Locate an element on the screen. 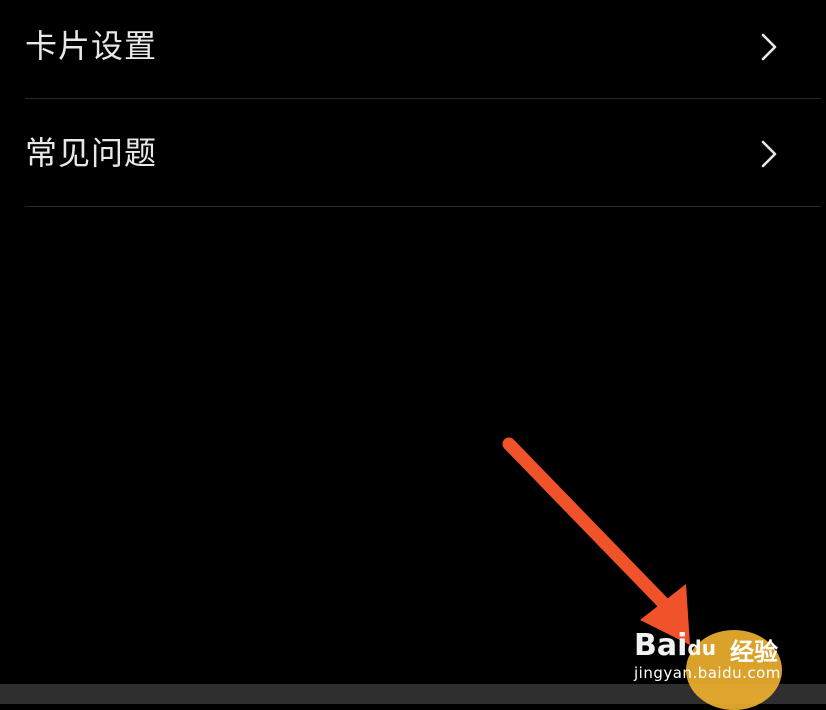 The image size is (826, 710). menu-item-faq: 常见问题 is located at coordinates (423, 153).